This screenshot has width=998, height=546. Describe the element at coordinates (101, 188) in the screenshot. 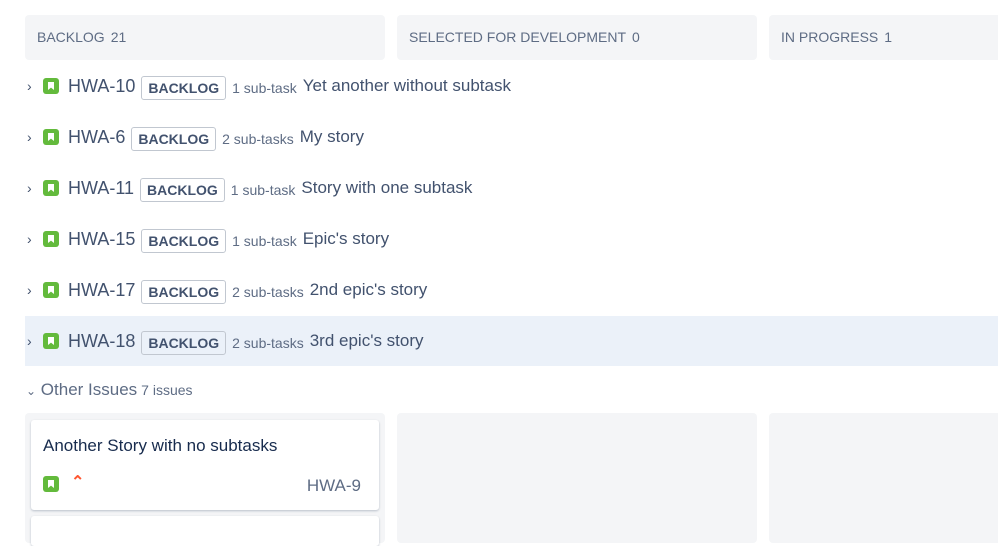

I see `issue-key: HWA-11` at that location.